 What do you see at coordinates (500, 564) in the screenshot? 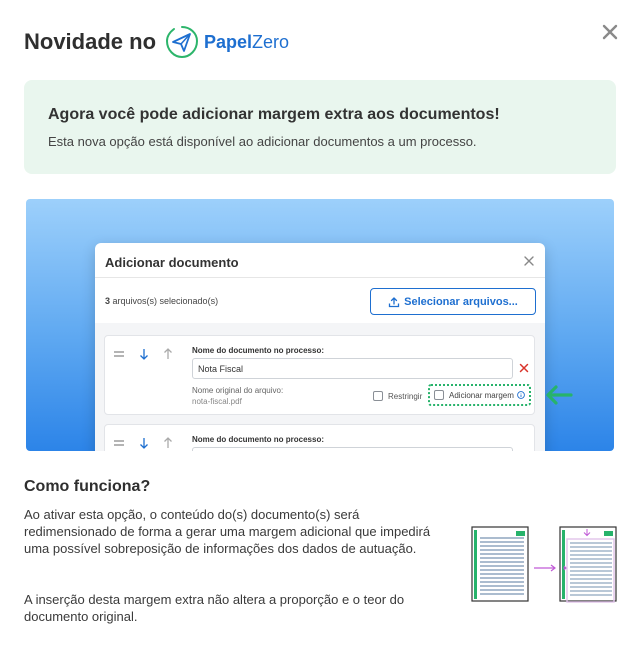
I see `document-before-icon` at bounding box center [500, 564].